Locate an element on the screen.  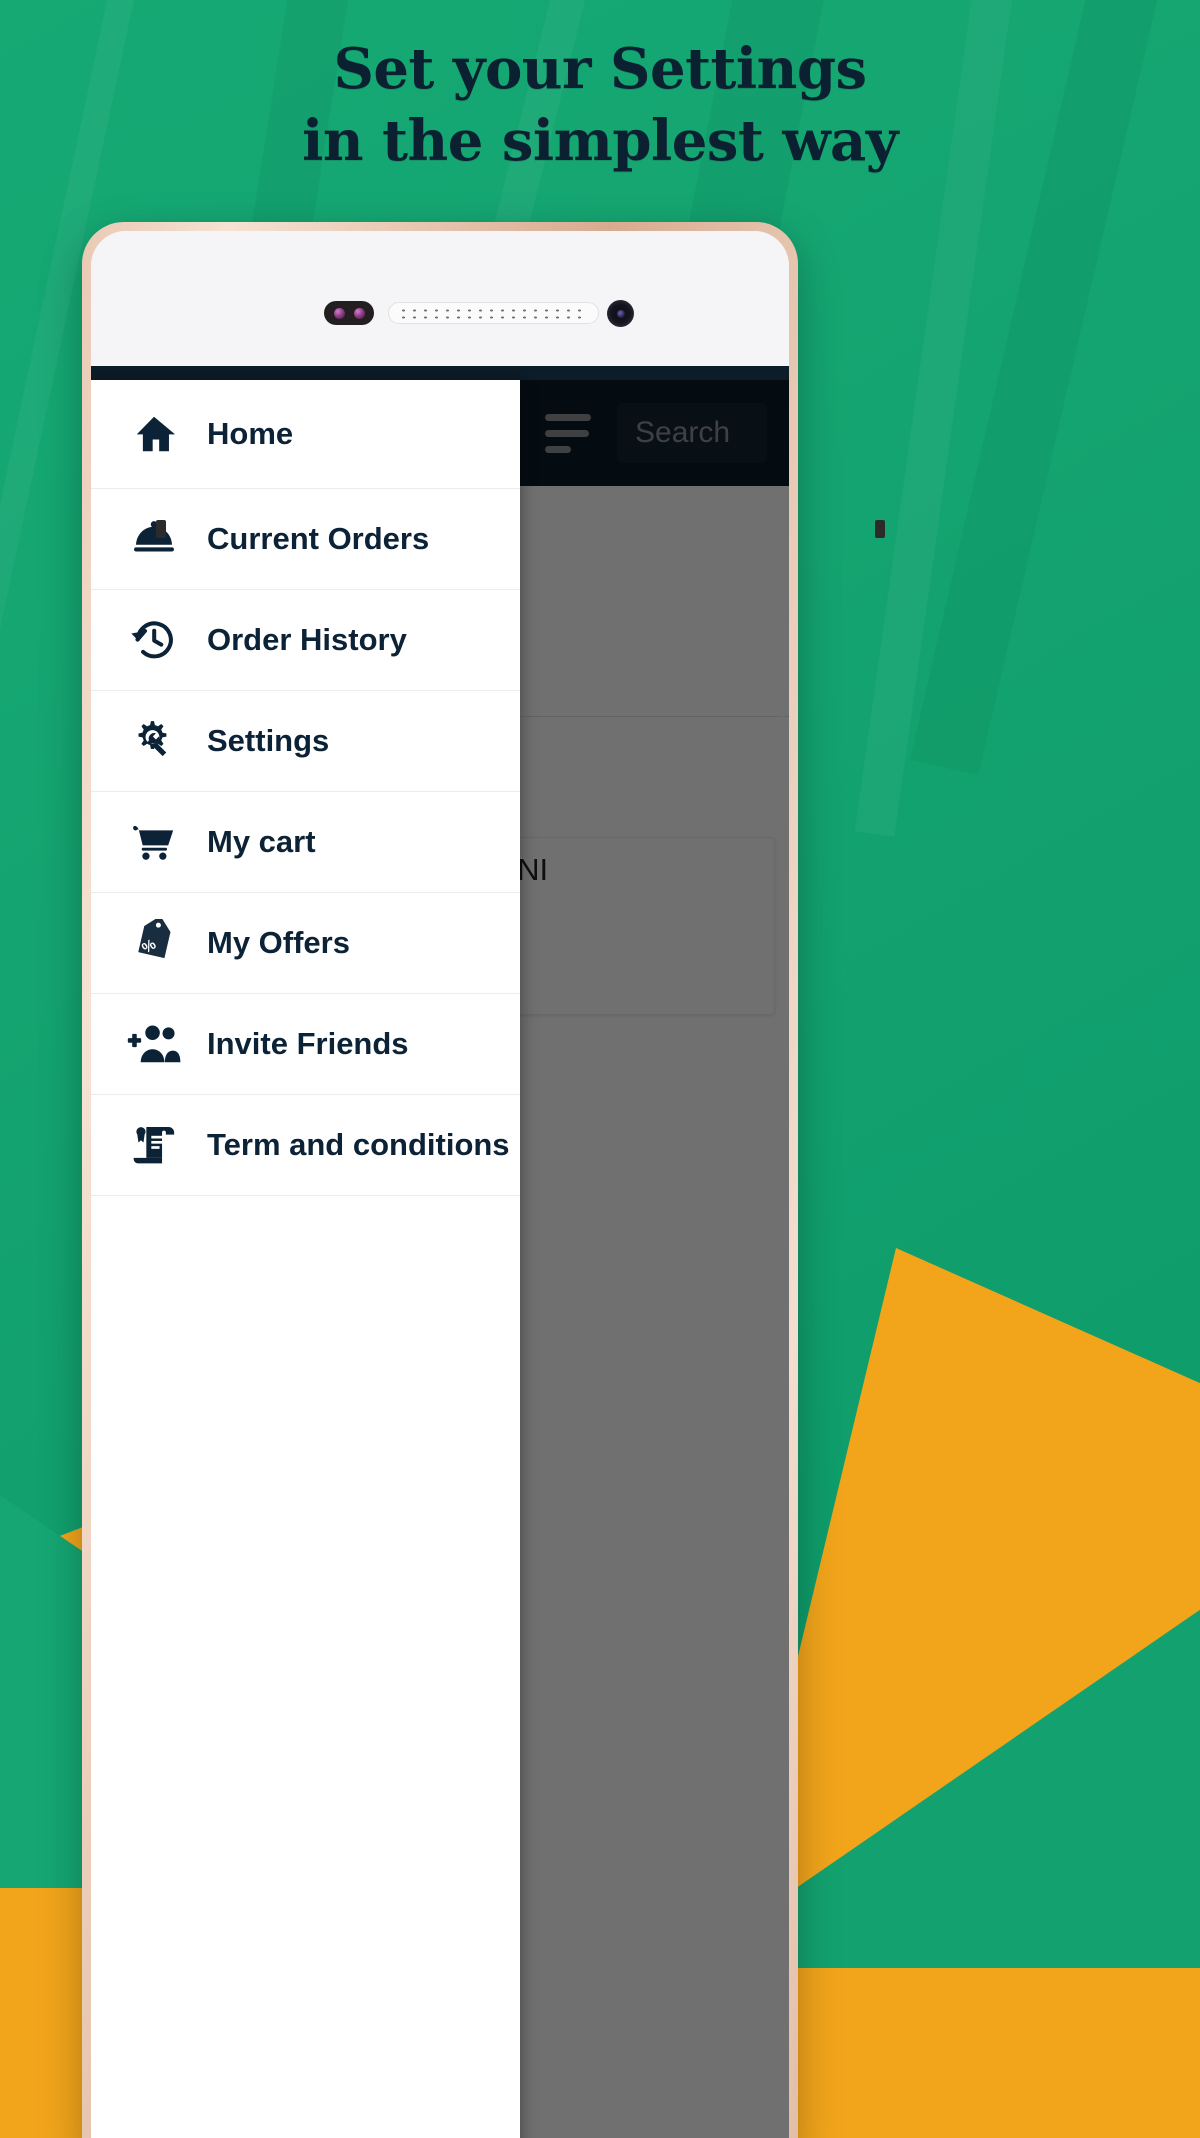
drawer-item-my-cart: My cart is located at coordinates (305, 842).